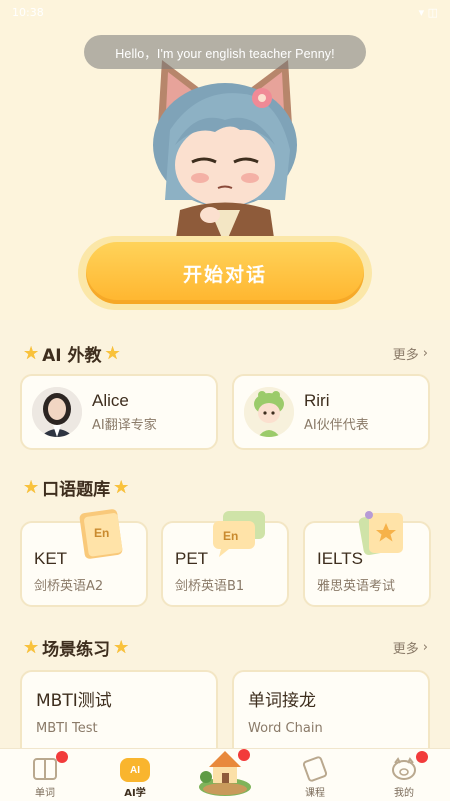  I want to click on teacher-name: Riri, so click(317, 400).